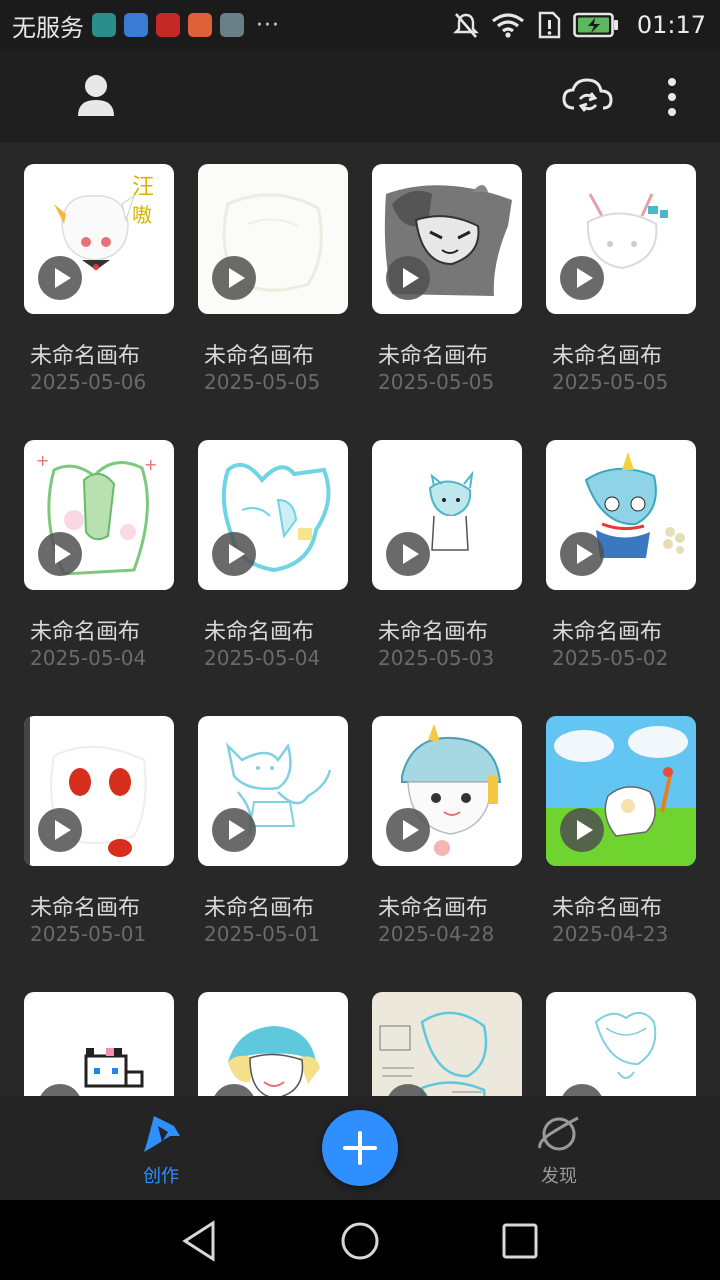 This screenshot has width=720, height=1280. I want to click on home-button, so click(360, 1241).